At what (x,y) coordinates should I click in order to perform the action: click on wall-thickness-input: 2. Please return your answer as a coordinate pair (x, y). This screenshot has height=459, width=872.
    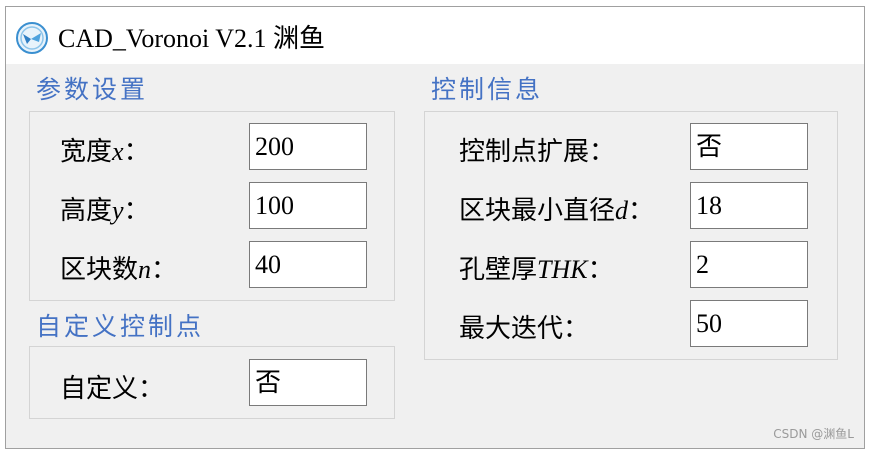
    Looking at the image, I should click on (749, 264).